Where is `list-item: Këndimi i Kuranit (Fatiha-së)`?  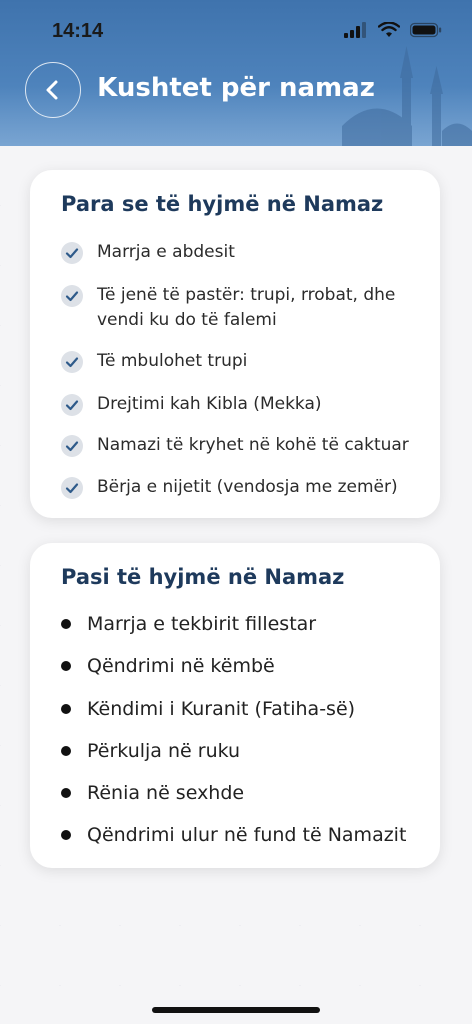 list-item: Këndimi i Kuranit (Fatiha-së) is located at coordinates (246, 709).